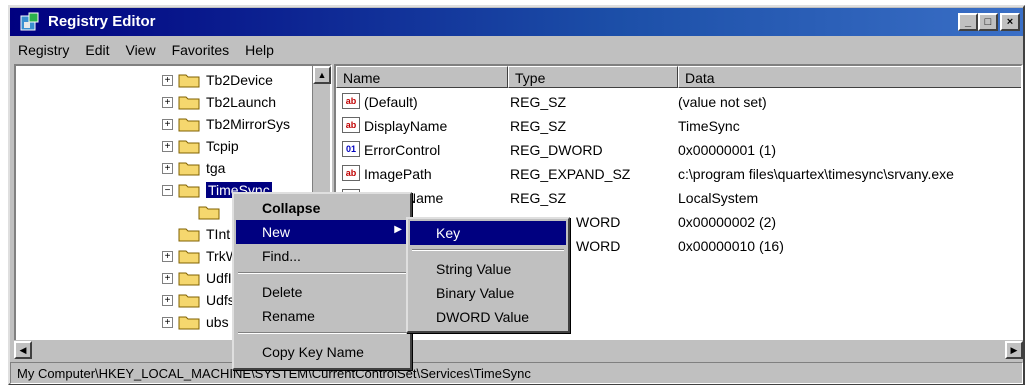 The width and height of the screenshot is (1031, 390). I want to click on value-data: TimeSync, so click(709, 126).